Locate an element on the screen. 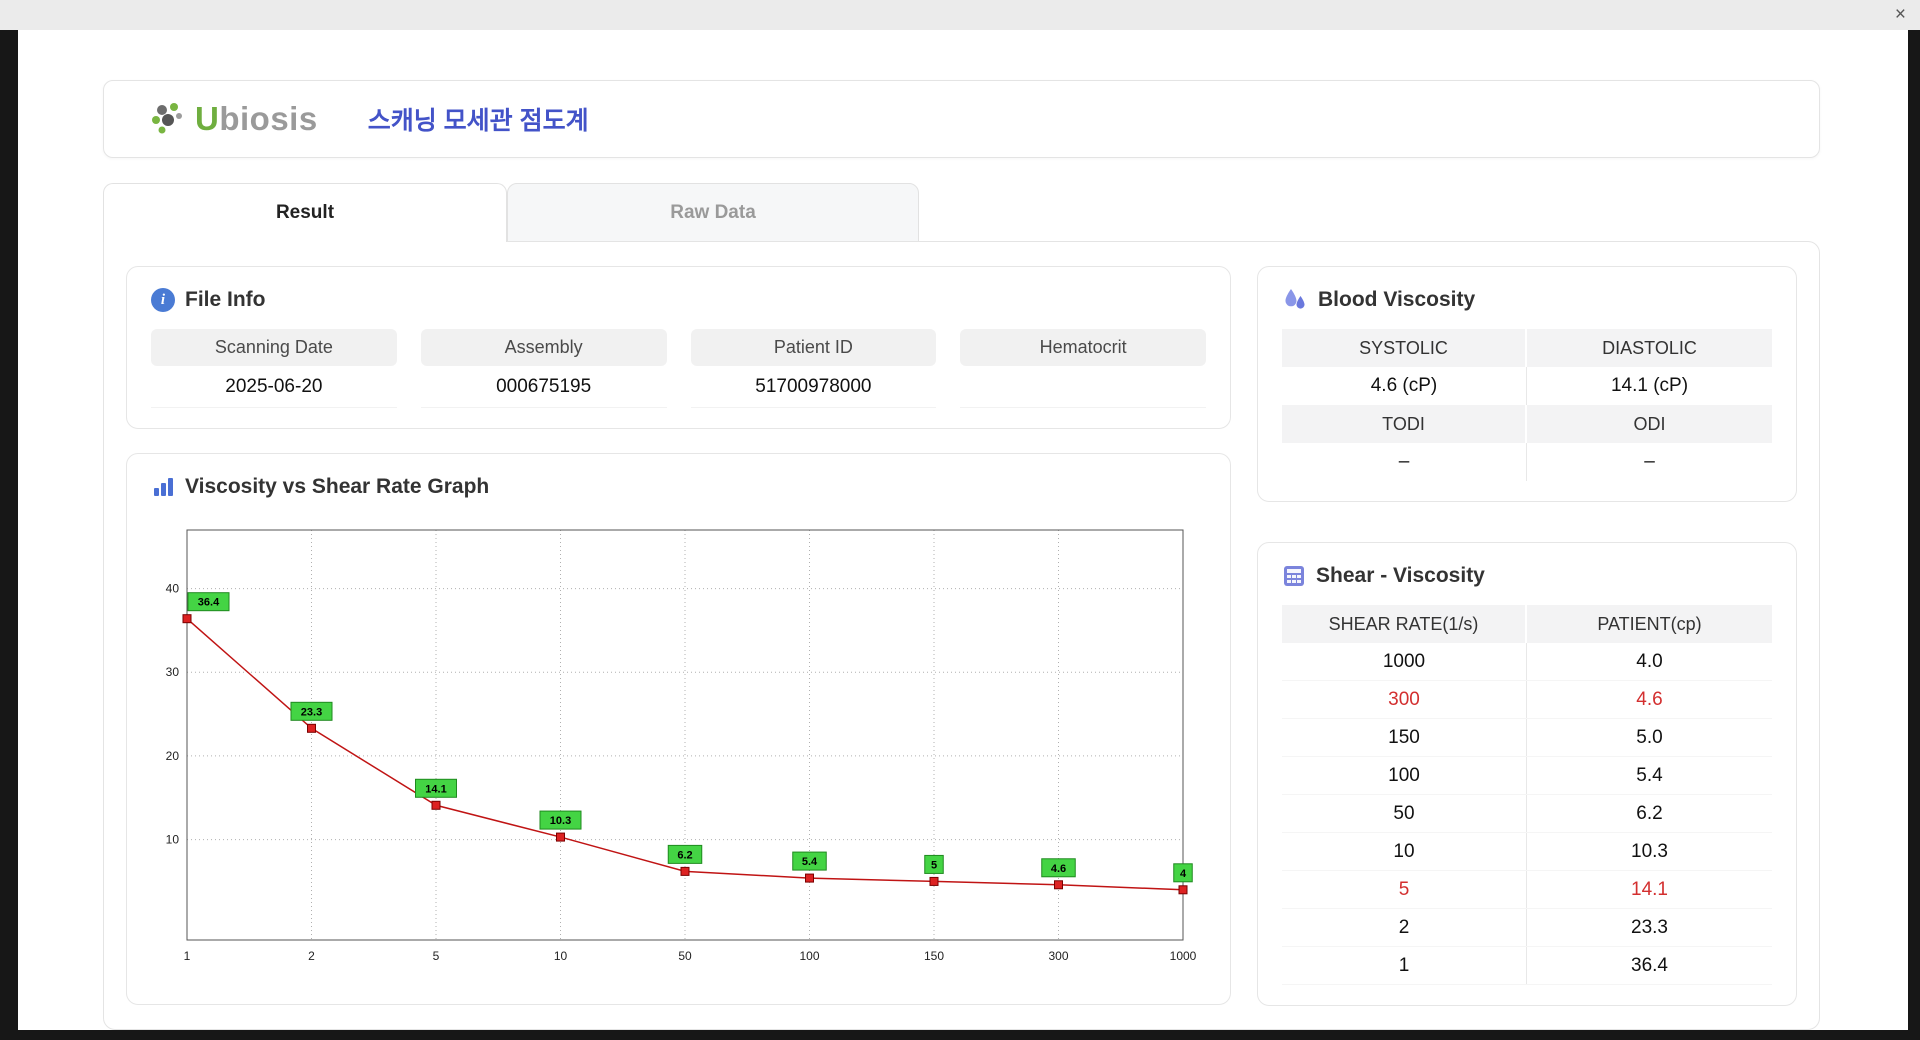 This screenshot has width=1920, height=1040. table-row: 5 14.1 is located at coordinates (1527, 890).